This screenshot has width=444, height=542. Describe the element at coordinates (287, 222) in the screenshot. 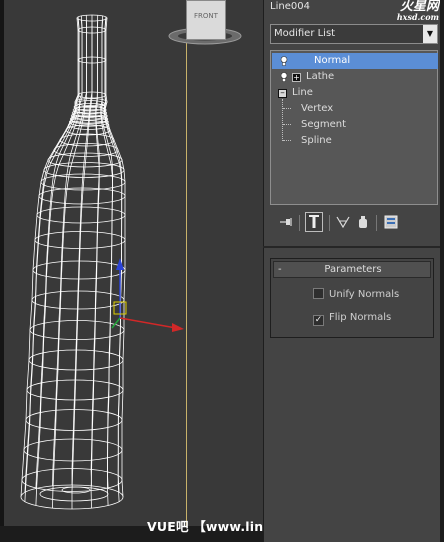

I see `pin-stack-icon` at that location.